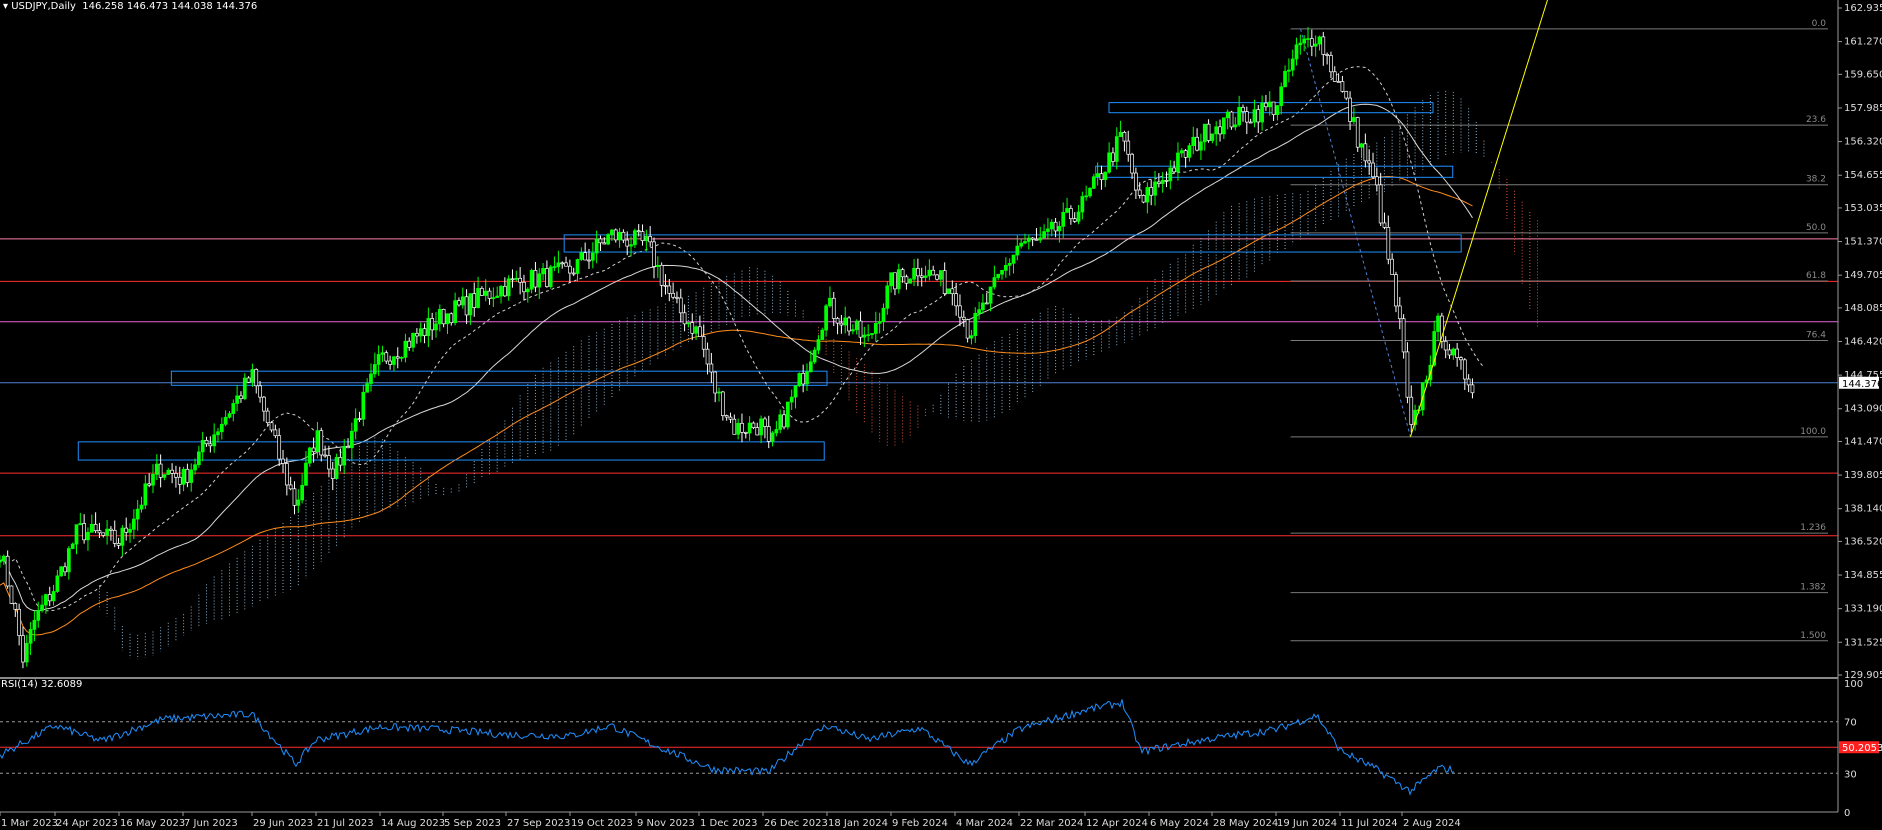 This screenshot has width=1882, height=830. I want to click on price-tick-label: 148.085, so click(1863, 308).